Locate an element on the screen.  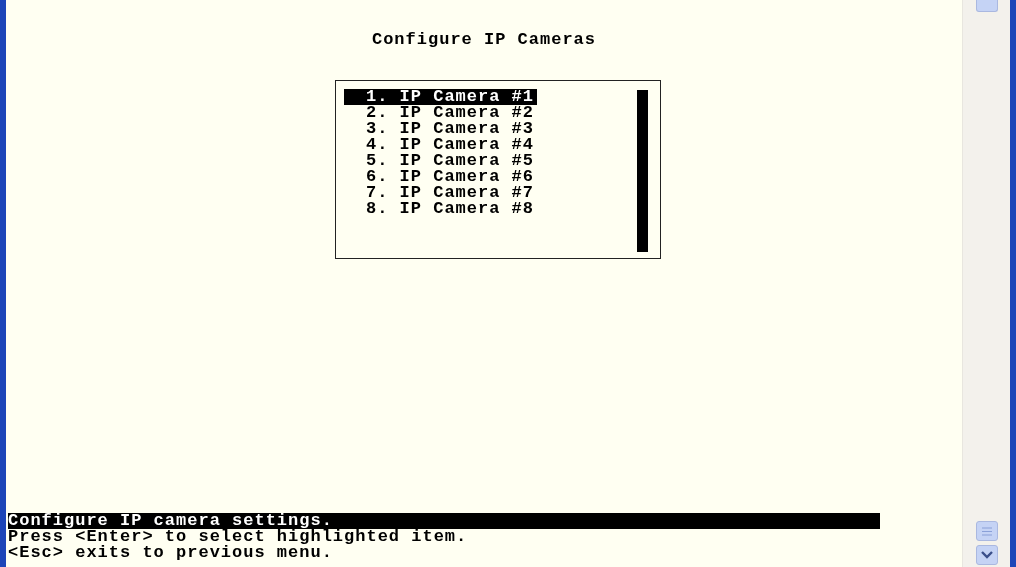
item-description: Configure IP camera settings. is located at coordinates (444, 521).